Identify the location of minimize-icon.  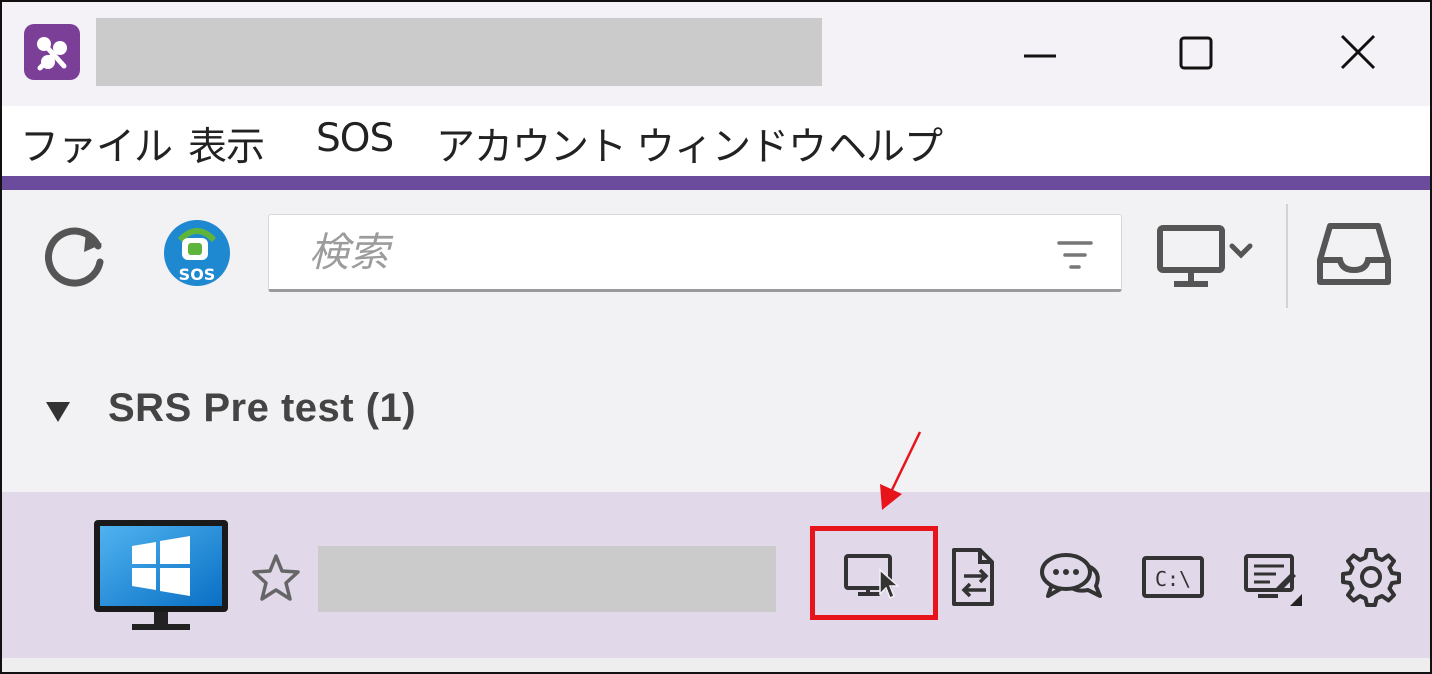
(1040, 56).